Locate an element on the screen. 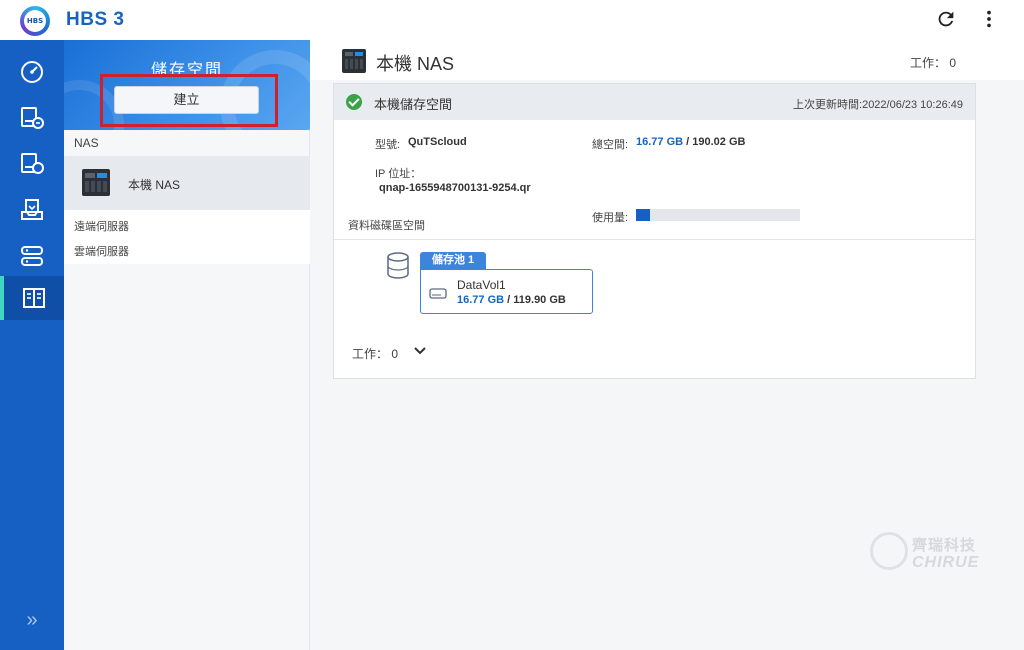 The height and width of the screenshot is (650, 1024). total-space-value: 16.77 GB / 190.02 GB is located at coordinates (690, 142).